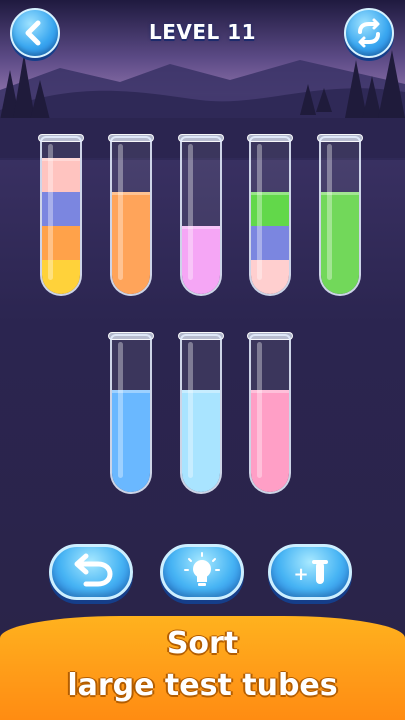 This screenshot has height=720, width=405. Describe the element at coordinates (202, 685) in the screenshot. I see `banner-subtitle: large test tubes` at that location.